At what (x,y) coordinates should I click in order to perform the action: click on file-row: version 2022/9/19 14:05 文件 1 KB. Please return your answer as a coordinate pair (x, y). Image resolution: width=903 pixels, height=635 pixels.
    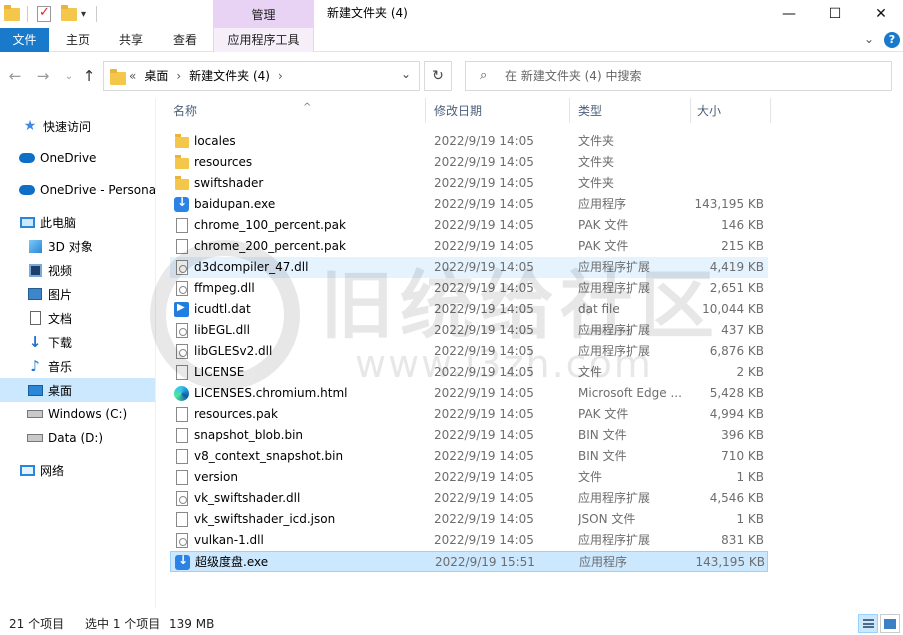
    Looking at the image, I should click on (469, 477).